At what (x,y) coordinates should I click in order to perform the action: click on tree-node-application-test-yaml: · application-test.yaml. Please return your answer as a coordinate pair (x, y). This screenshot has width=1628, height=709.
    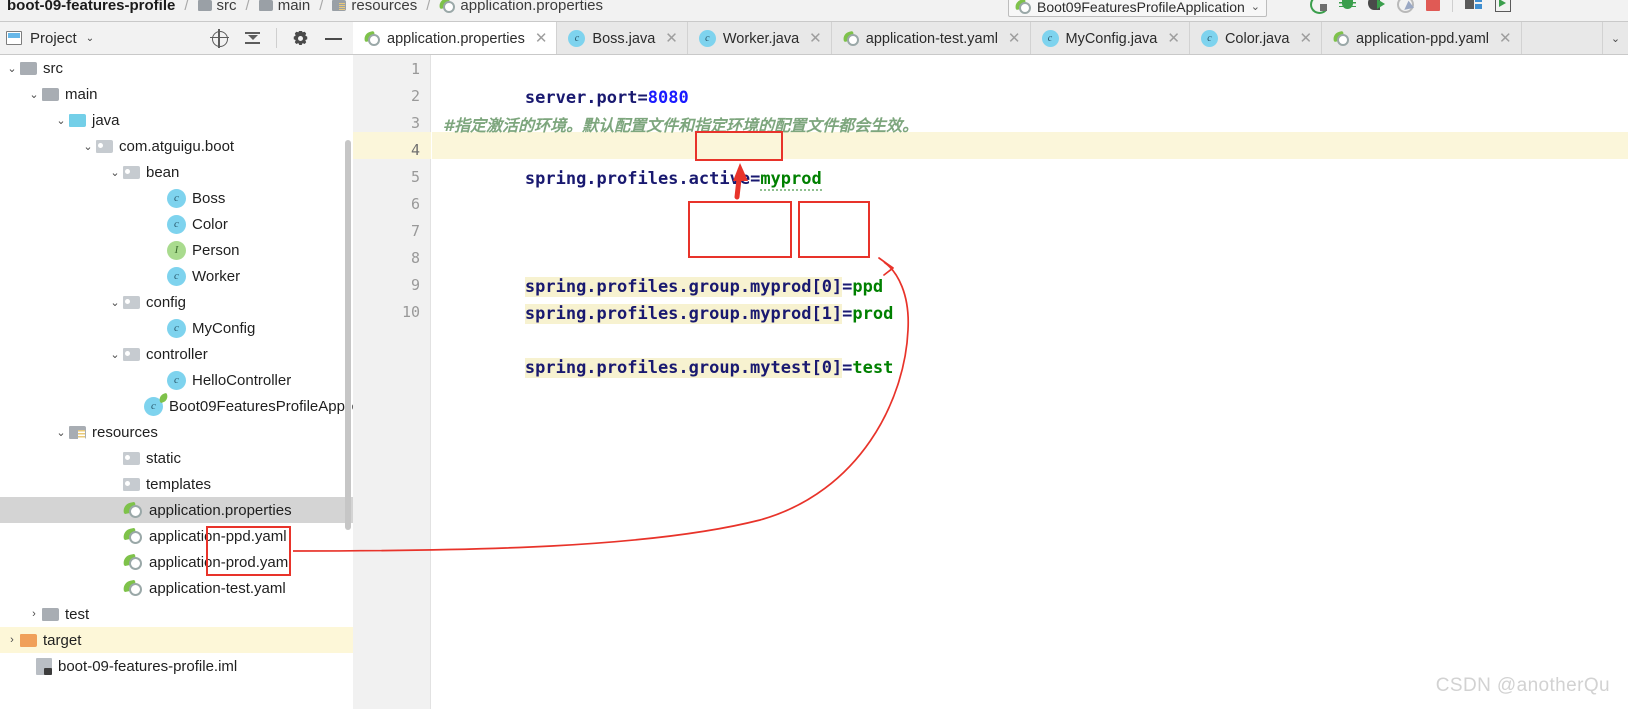
    Looking at the image, I should click on (176, 588).